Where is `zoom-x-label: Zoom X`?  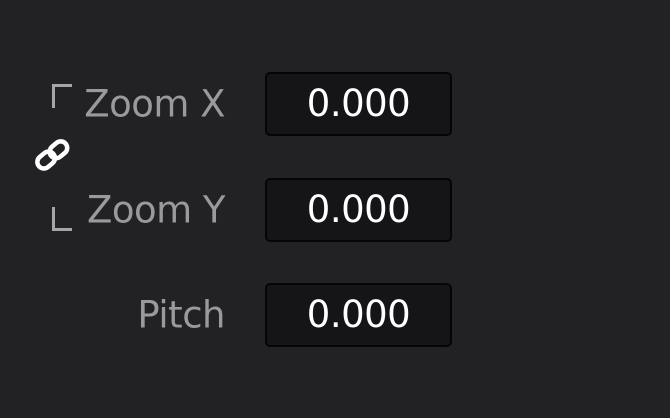
zoom-x-label: Zoom X is located at coordinates (154, 104).